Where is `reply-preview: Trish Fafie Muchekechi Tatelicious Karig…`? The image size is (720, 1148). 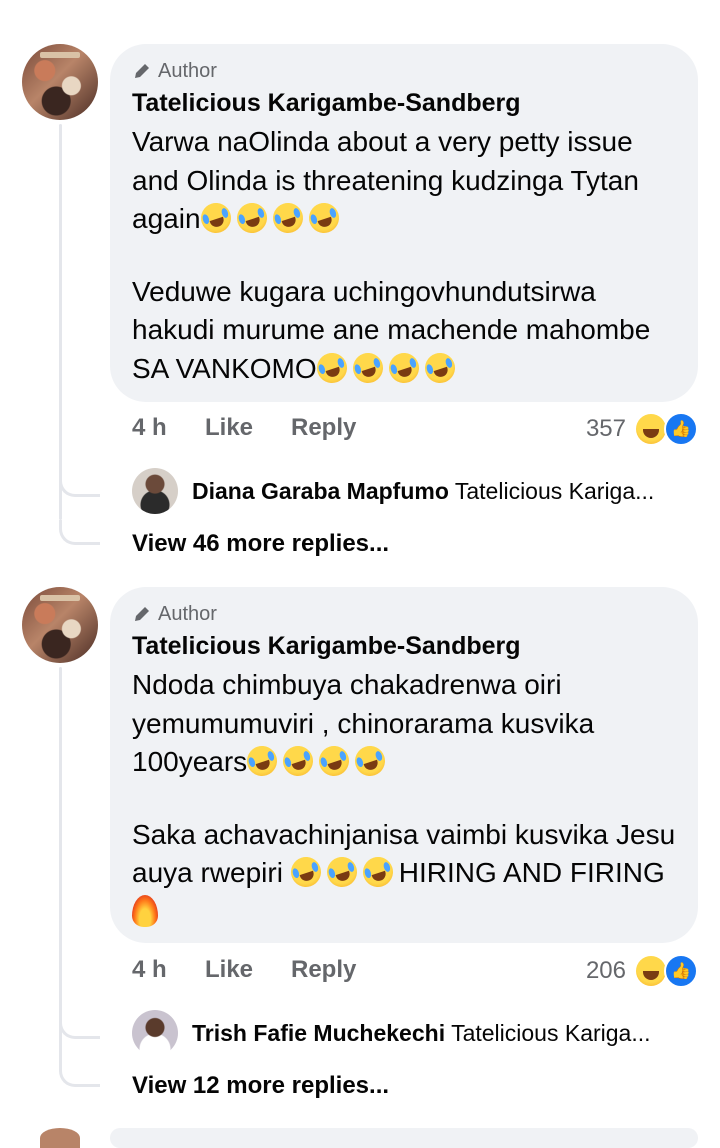 reply-preview: Trish Fafie Muchekechi Tatelicious Karig… is located at coordinates (391, 1033).